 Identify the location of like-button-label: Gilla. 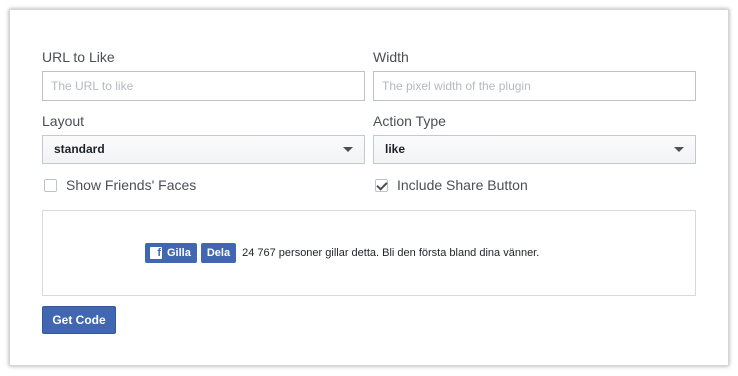
(179, 253).